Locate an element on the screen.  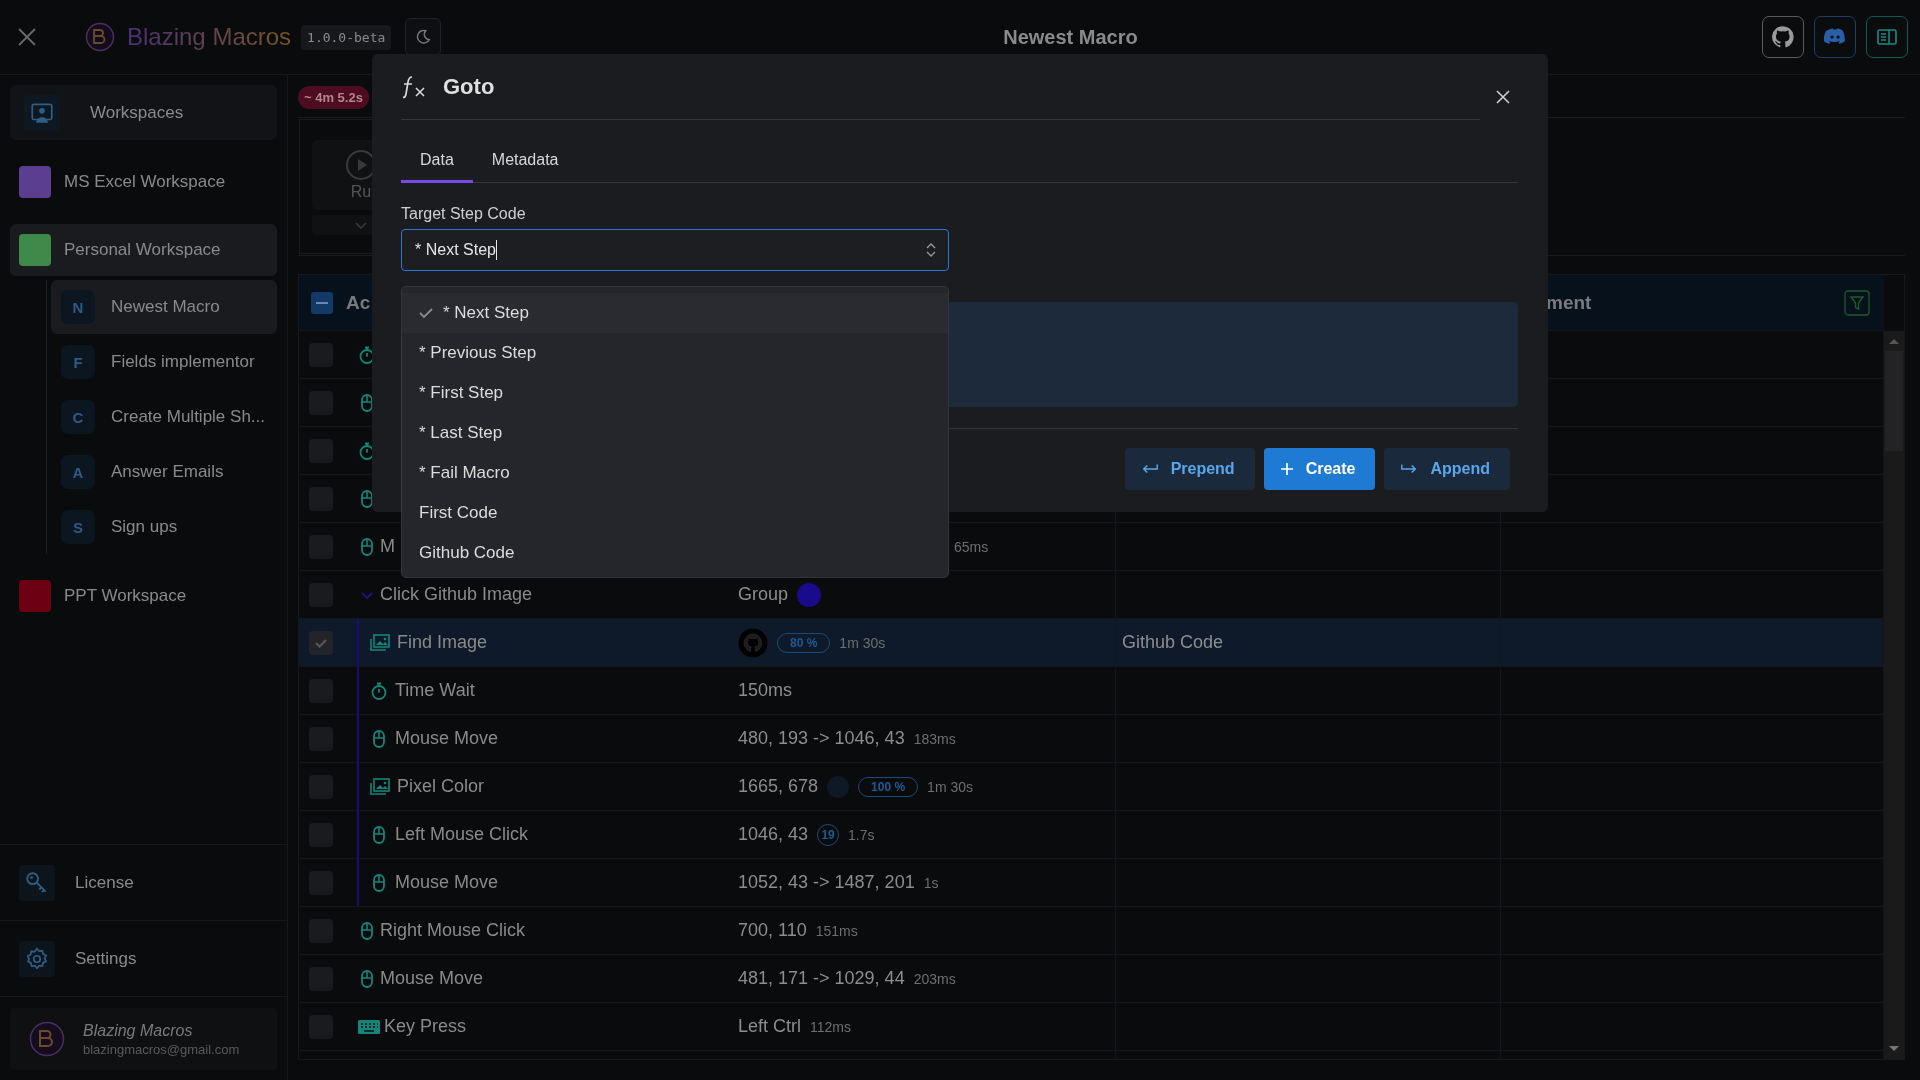
cat-logo-icon is located at coordinates (1783, 37).